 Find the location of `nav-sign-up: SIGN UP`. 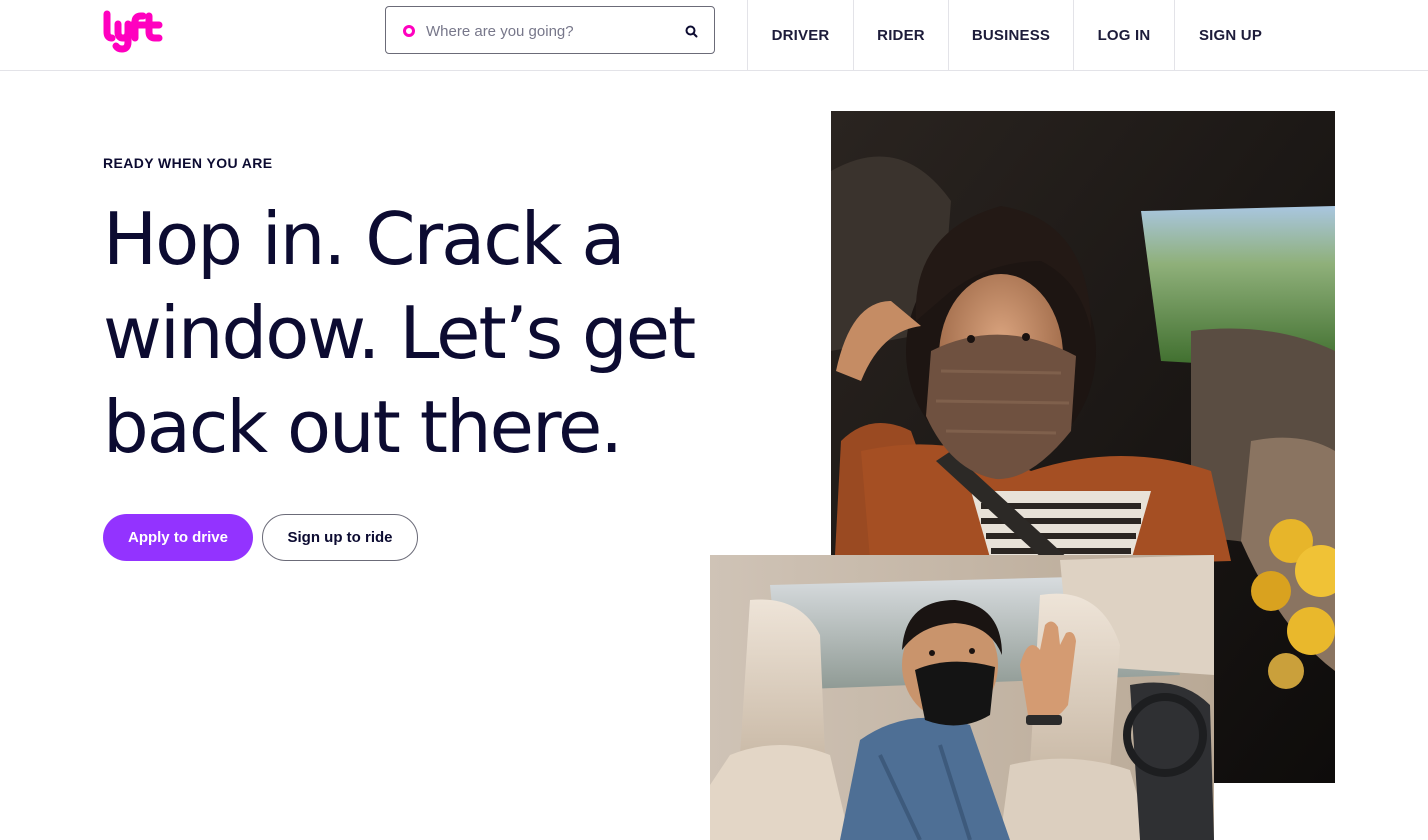

nav-sign-up: SIGN UP is located at coordinates (1230, 35).